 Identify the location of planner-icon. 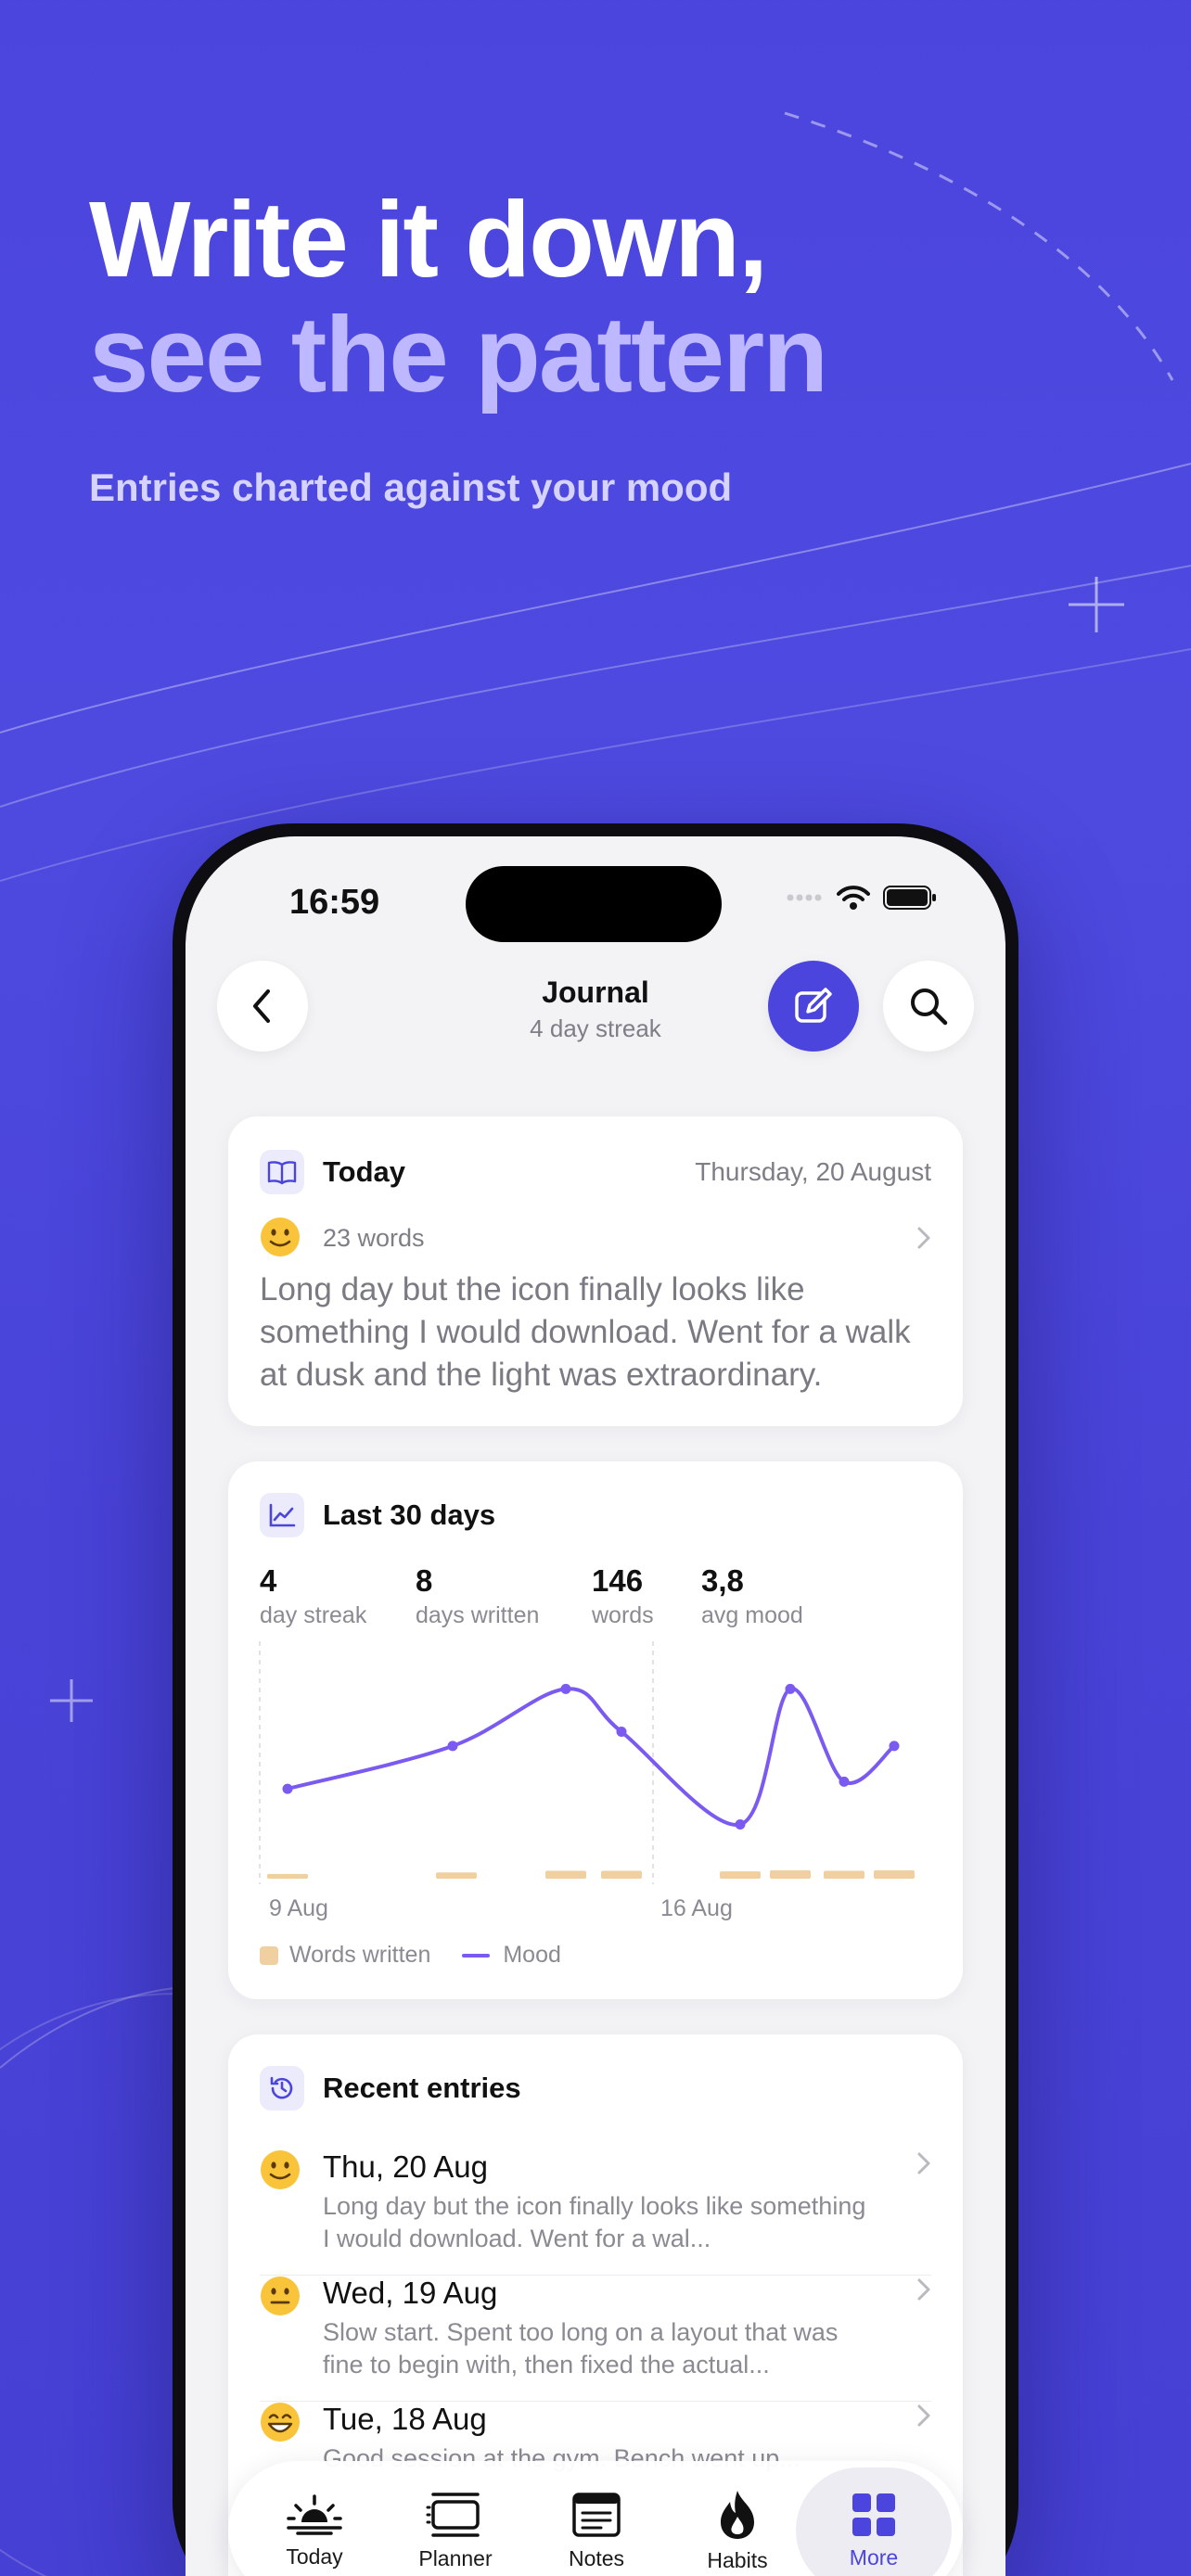
(453, 2514).